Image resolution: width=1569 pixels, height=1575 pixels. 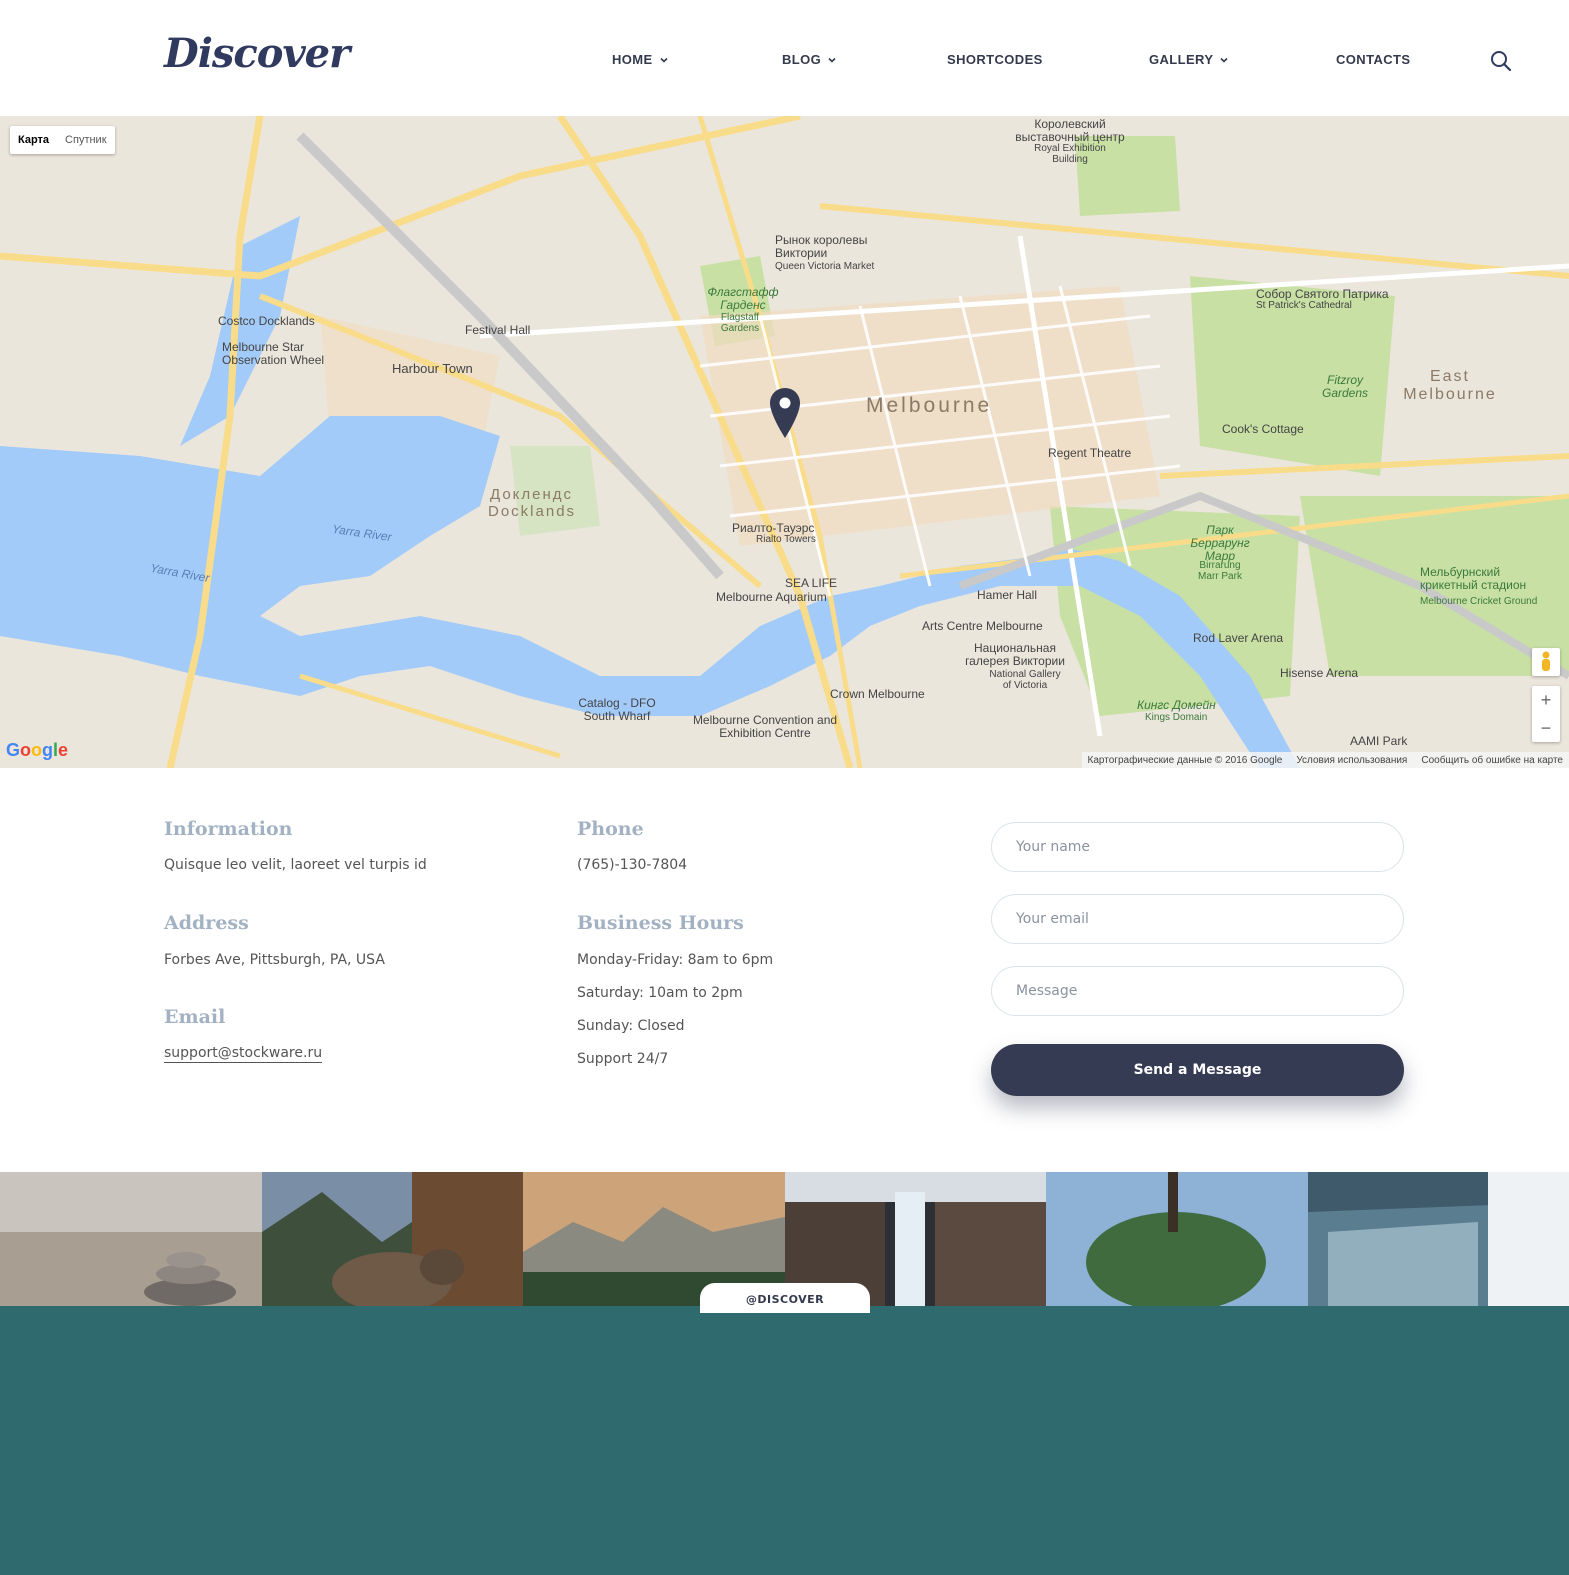 I want to click on information-title: Information, so click(x=228, y=829).